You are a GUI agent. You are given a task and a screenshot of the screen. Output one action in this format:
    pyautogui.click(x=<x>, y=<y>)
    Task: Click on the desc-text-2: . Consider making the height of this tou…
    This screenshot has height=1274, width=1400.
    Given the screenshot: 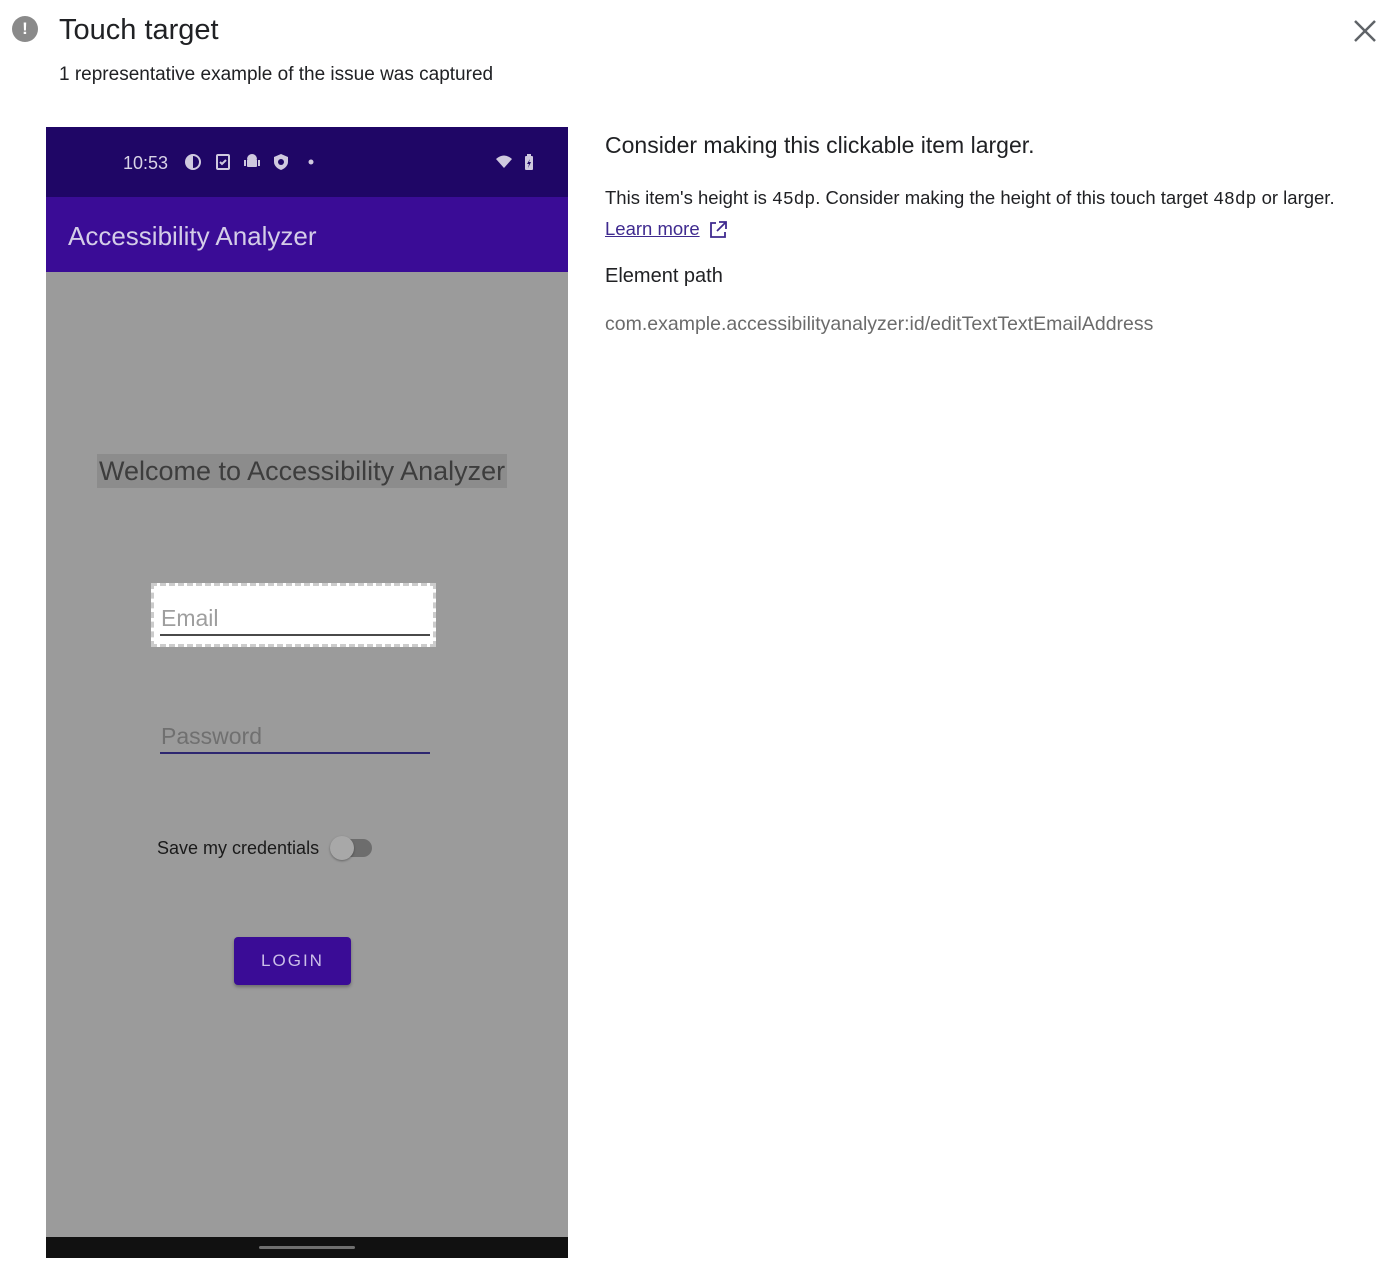 What is the action you would take?
    pyautogui.click(x=1014, y=197)
    